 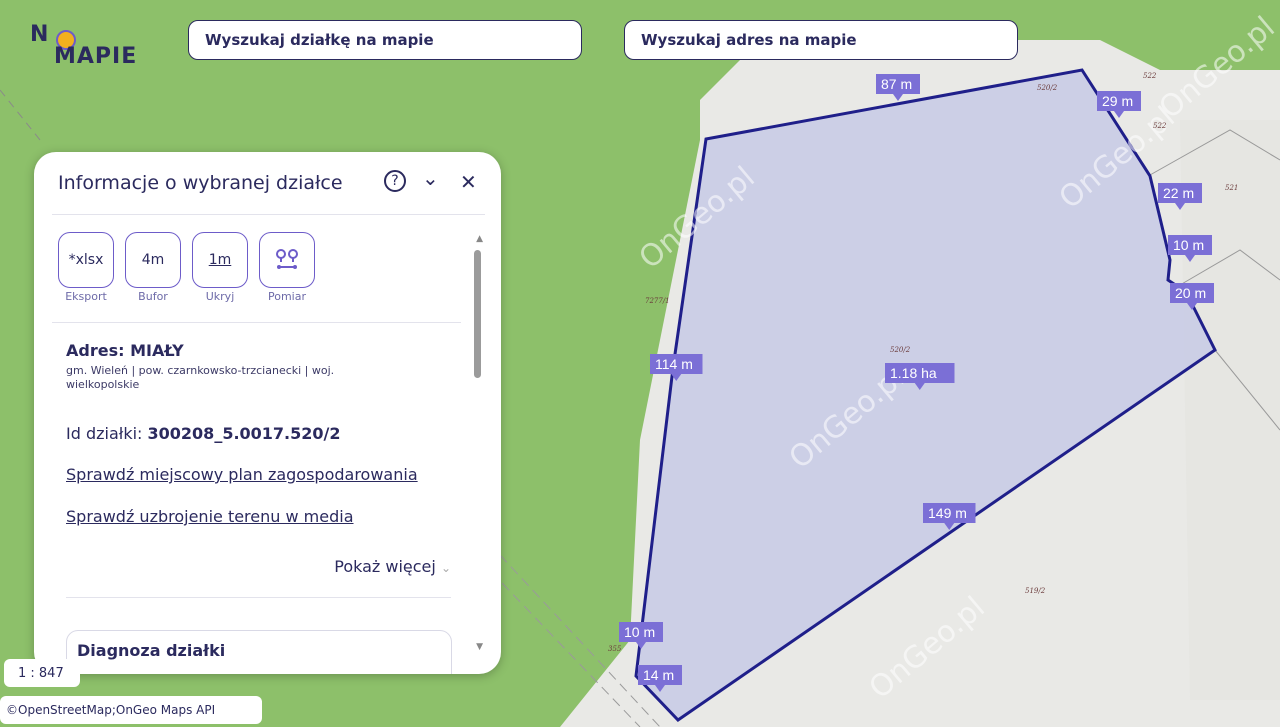 I want to click on panel-title: Informacje o wybranej działce, so click(x=200, y=183).